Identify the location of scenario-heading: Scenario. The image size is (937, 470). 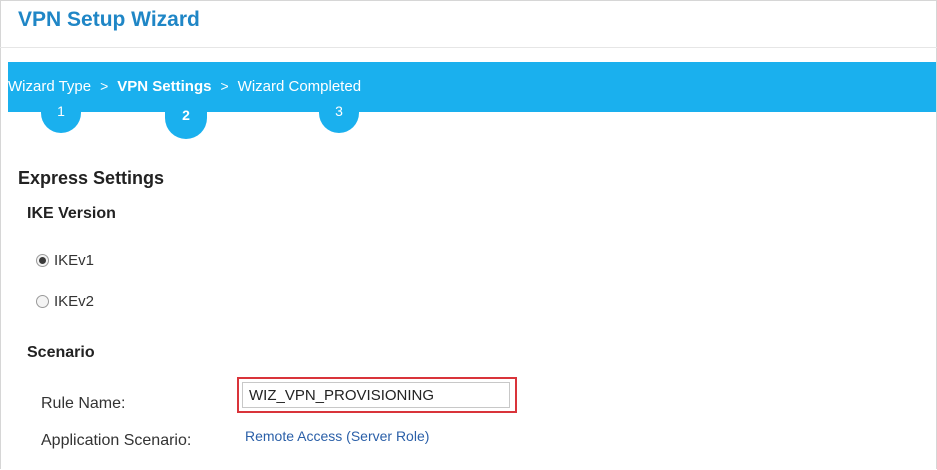
(61, 352).